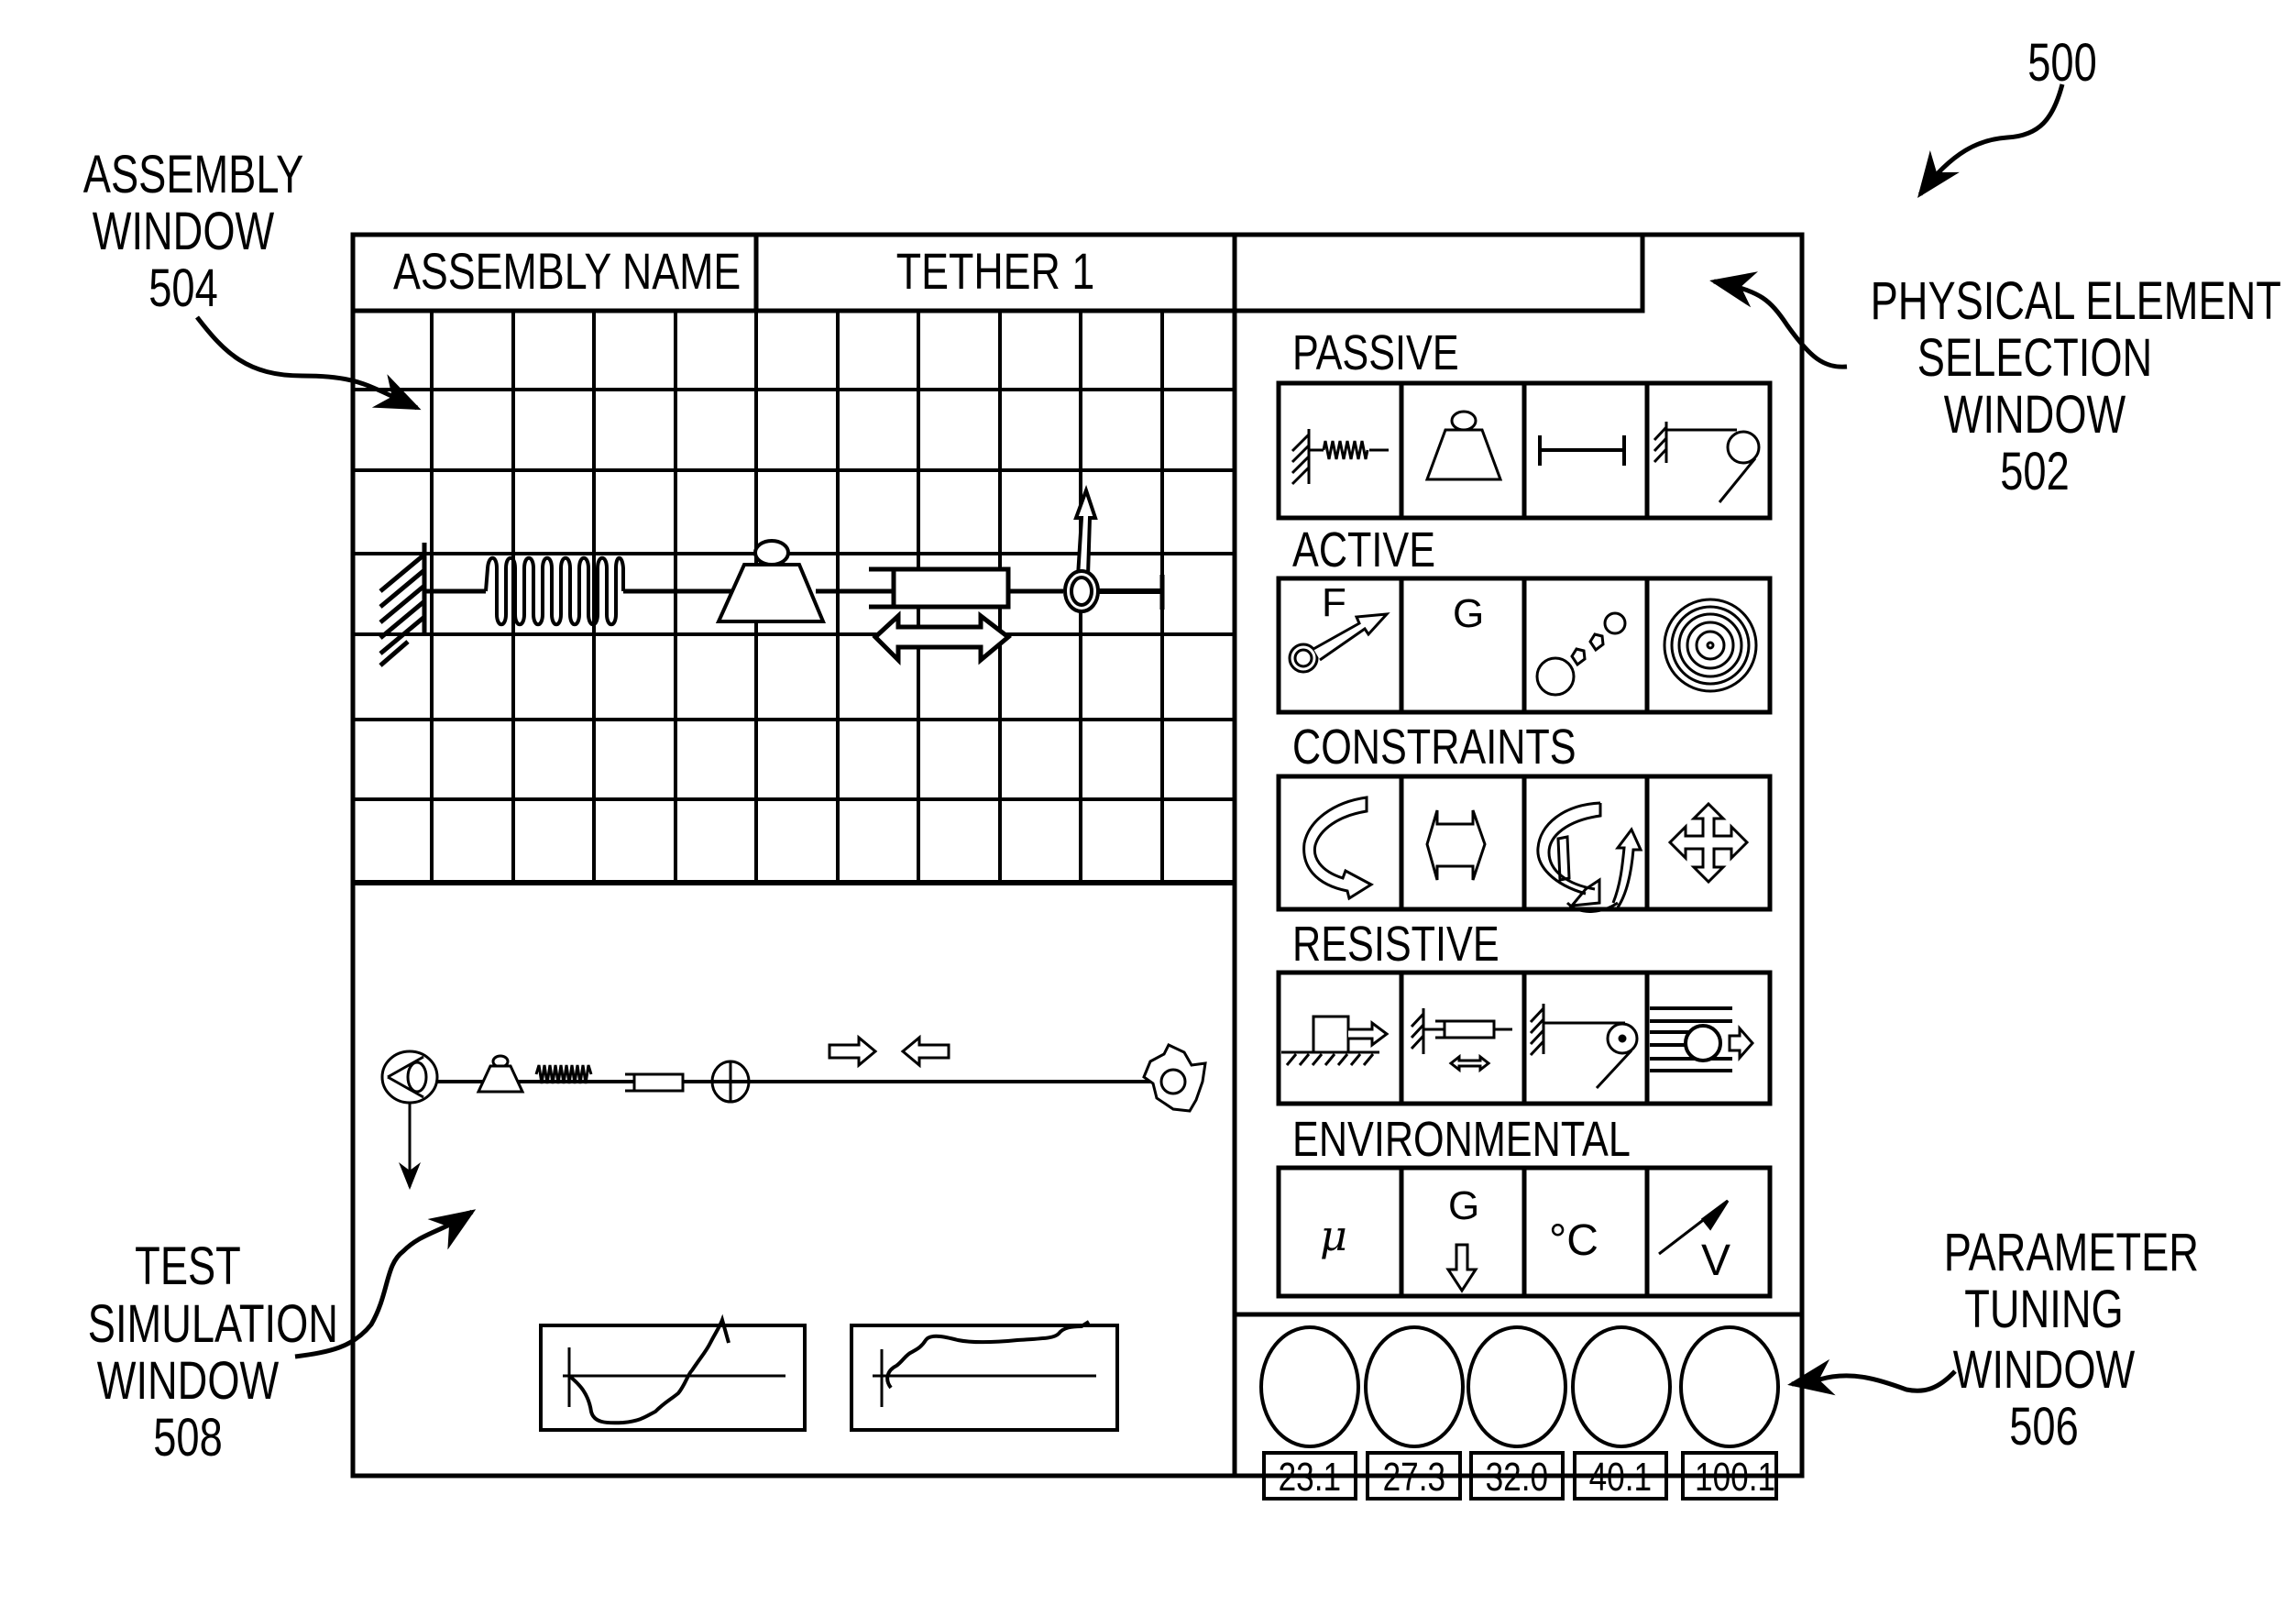 The height and width of the screenshot is (1616, 2296). Describe the element at coordinates (1174, 1078) in the screenshot. I see `sim-gear-anchor-icon` at that location.